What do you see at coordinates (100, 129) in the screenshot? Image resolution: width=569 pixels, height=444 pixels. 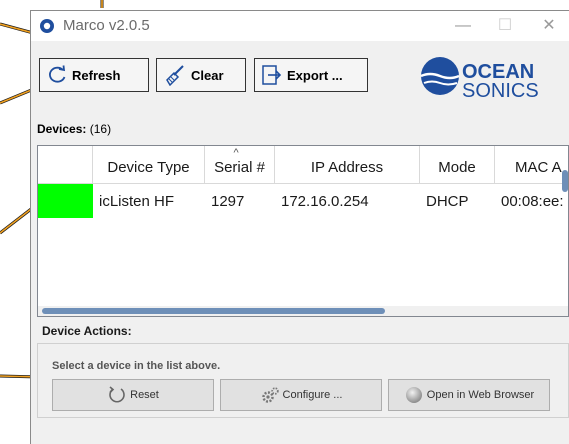 I see `devices-count: (16)` at bounding box center [100, 129].